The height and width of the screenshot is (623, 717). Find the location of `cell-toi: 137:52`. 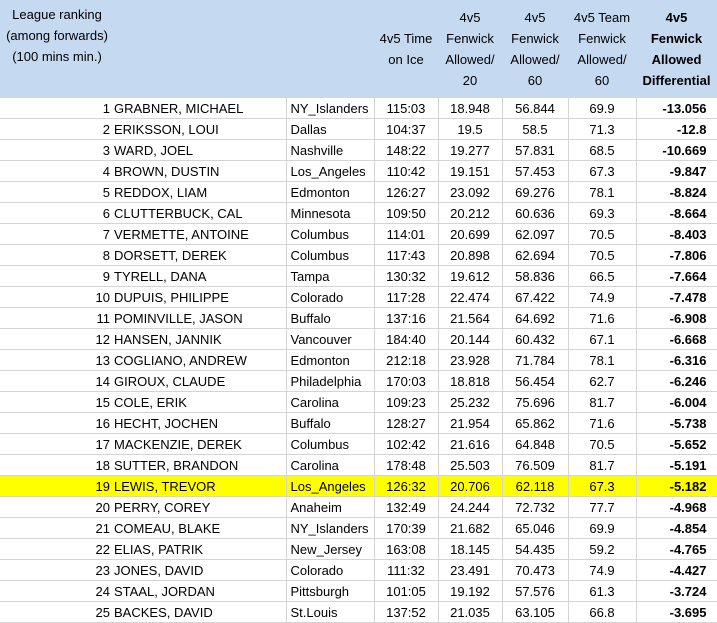

cell-toi: 137:52 is located at coordinates (406, 612).